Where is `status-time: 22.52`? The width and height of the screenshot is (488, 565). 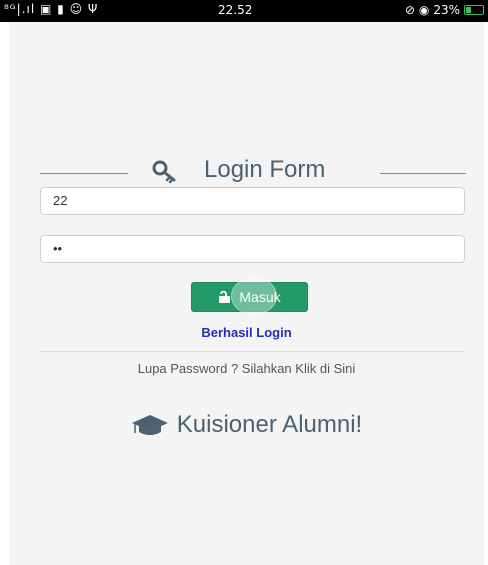 status-time: 22.52 is located at coordinates (235, 10).